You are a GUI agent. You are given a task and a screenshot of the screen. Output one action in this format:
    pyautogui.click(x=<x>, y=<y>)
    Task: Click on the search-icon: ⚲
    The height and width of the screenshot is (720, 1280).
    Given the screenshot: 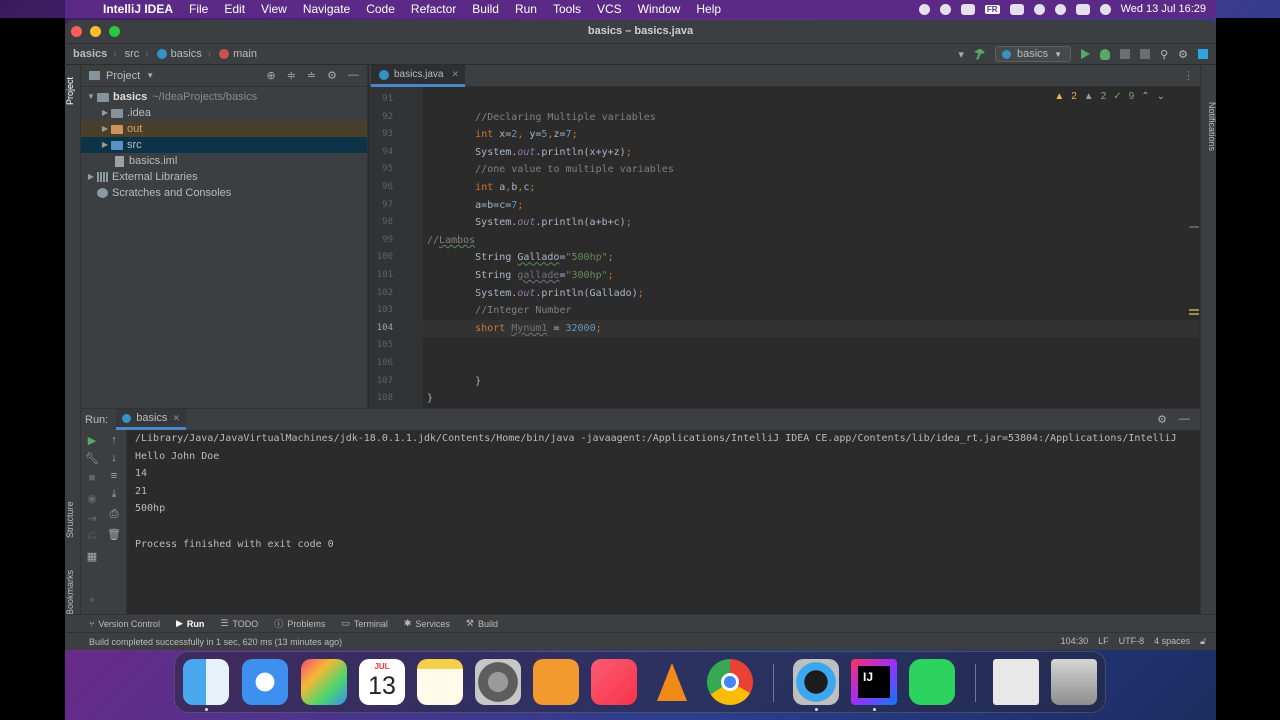 What is the action you would take?
    pyautogui.click(x=1164, y=54)
    